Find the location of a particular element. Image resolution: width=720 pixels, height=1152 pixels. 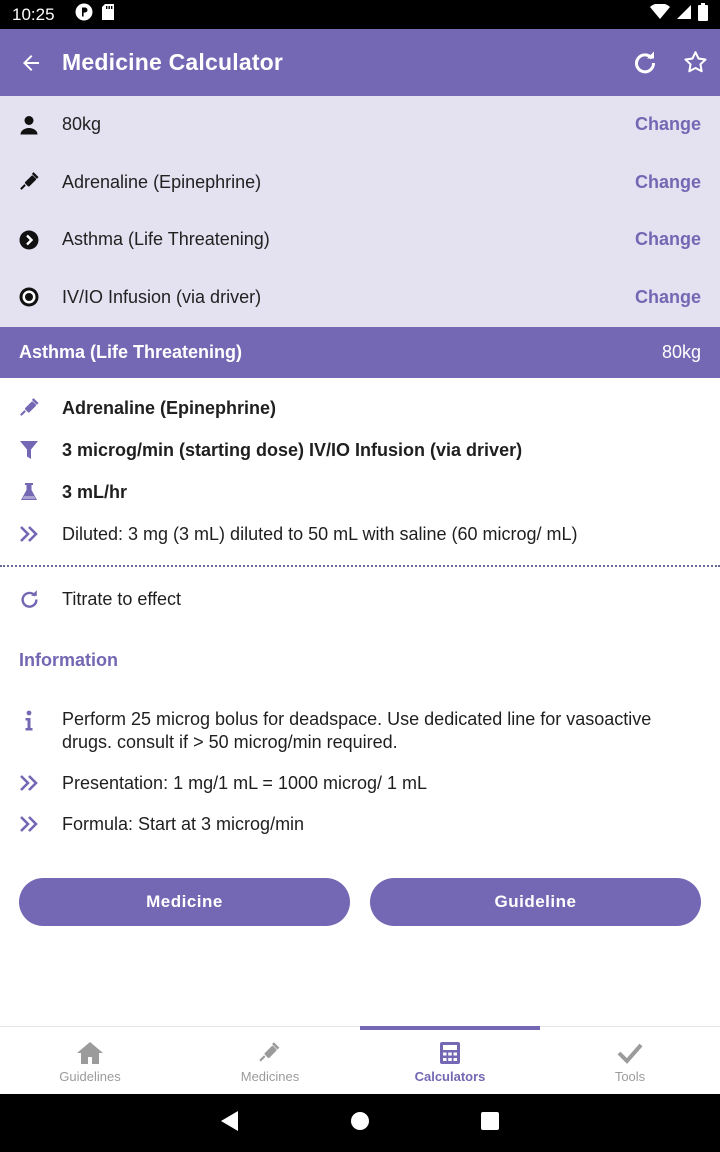

medicine-button: Medicine is located at coordinates (184, 902).